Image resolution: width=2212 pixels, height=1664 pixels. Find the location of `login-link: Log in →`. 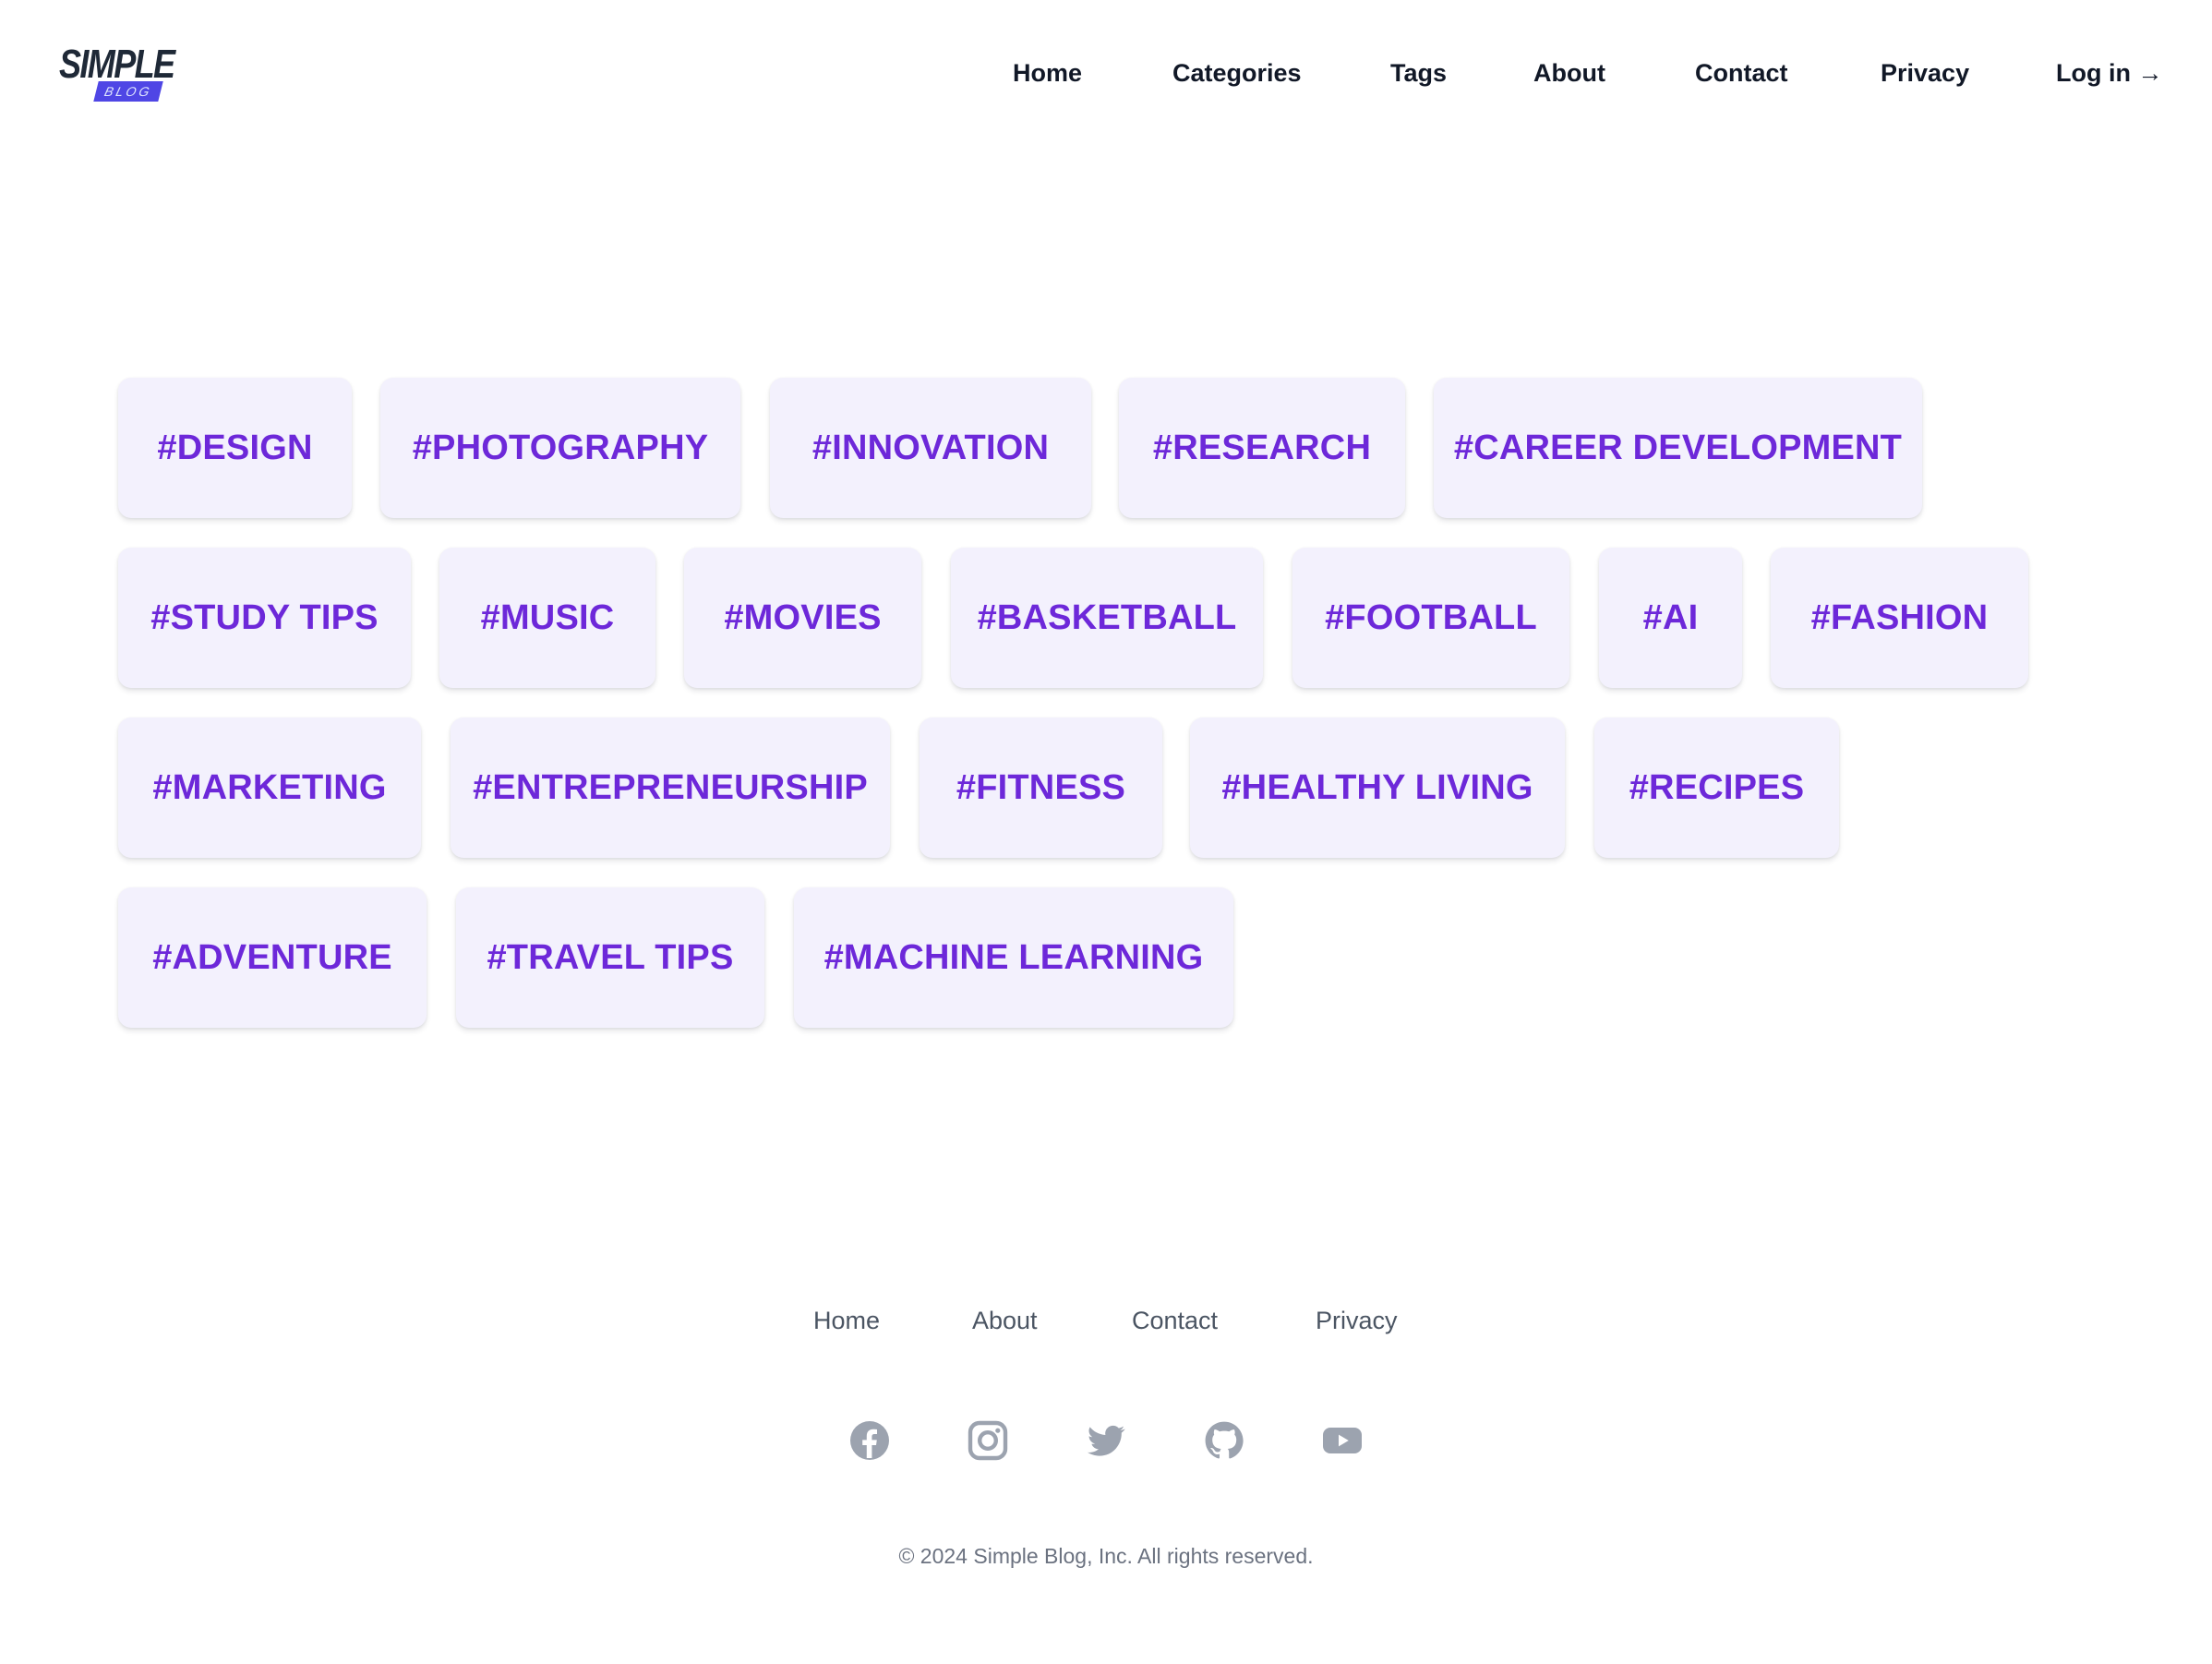

login-link: Log in → is located at coordinates (2109, 73).